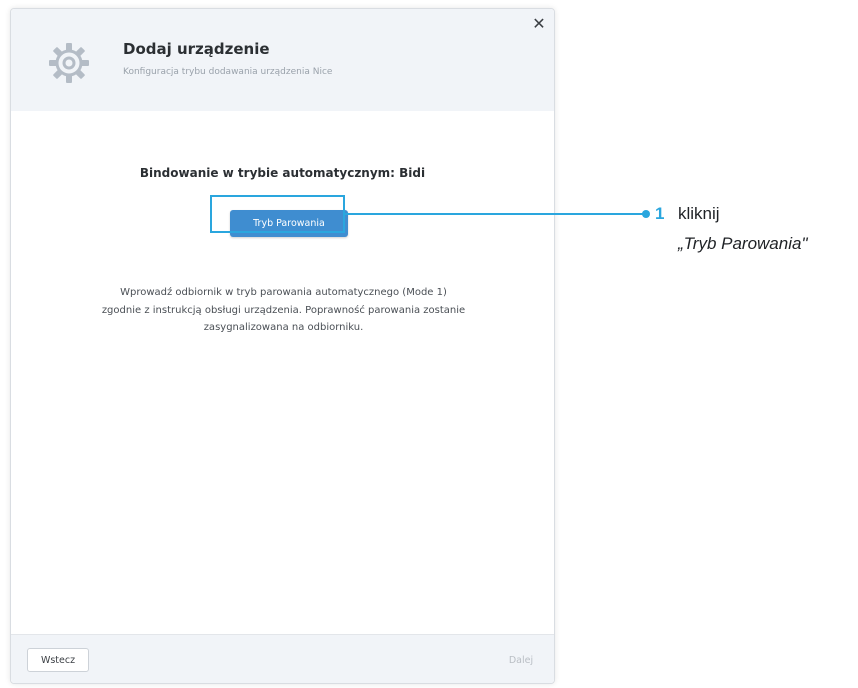 The width and height of the screenshot is (858, 688). What do you see at coordinates (699, 213) in the screenshot?
I see `callout-text: kliknij` at bounding box center [699, 213].